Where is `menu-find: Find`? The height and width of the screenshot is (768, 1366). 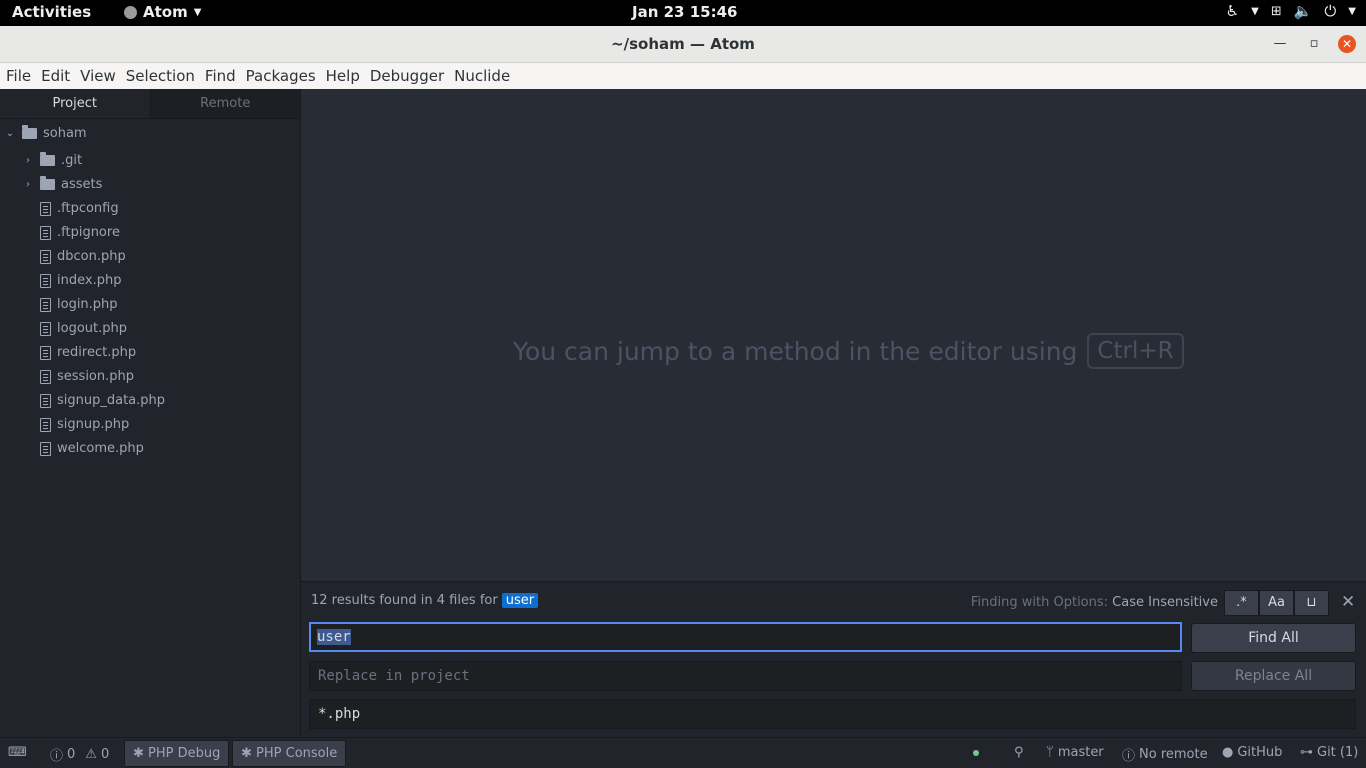
menu-find: Find is located at coordinates (220, 76).